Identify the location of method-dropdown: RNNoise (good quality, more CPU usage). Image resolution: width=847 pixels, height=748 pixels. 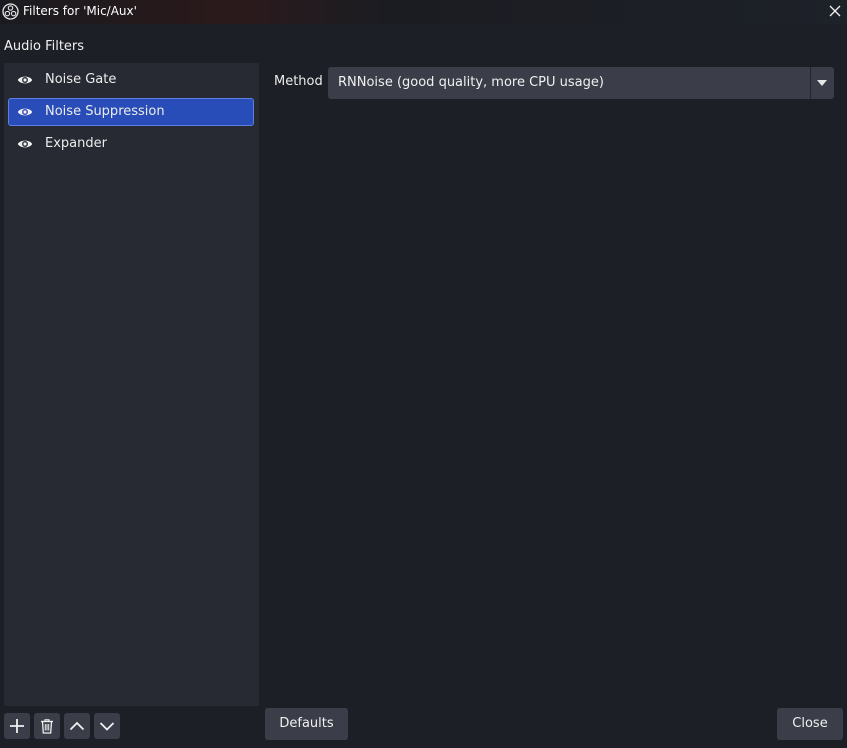
(581, 83).